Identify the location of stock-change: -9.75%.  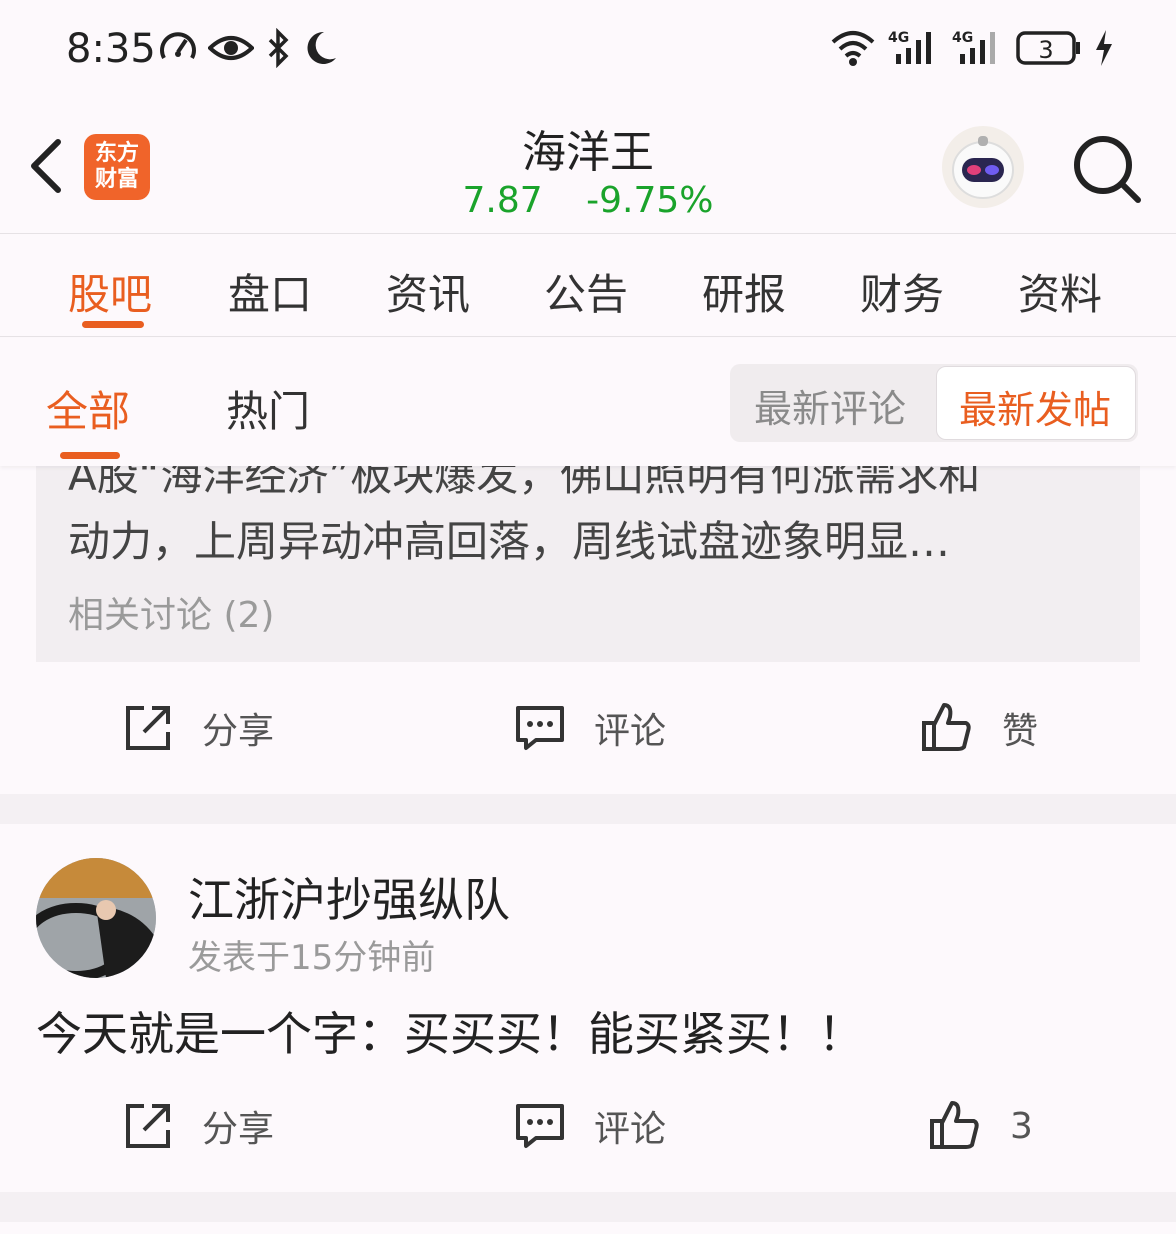
(650, 200).